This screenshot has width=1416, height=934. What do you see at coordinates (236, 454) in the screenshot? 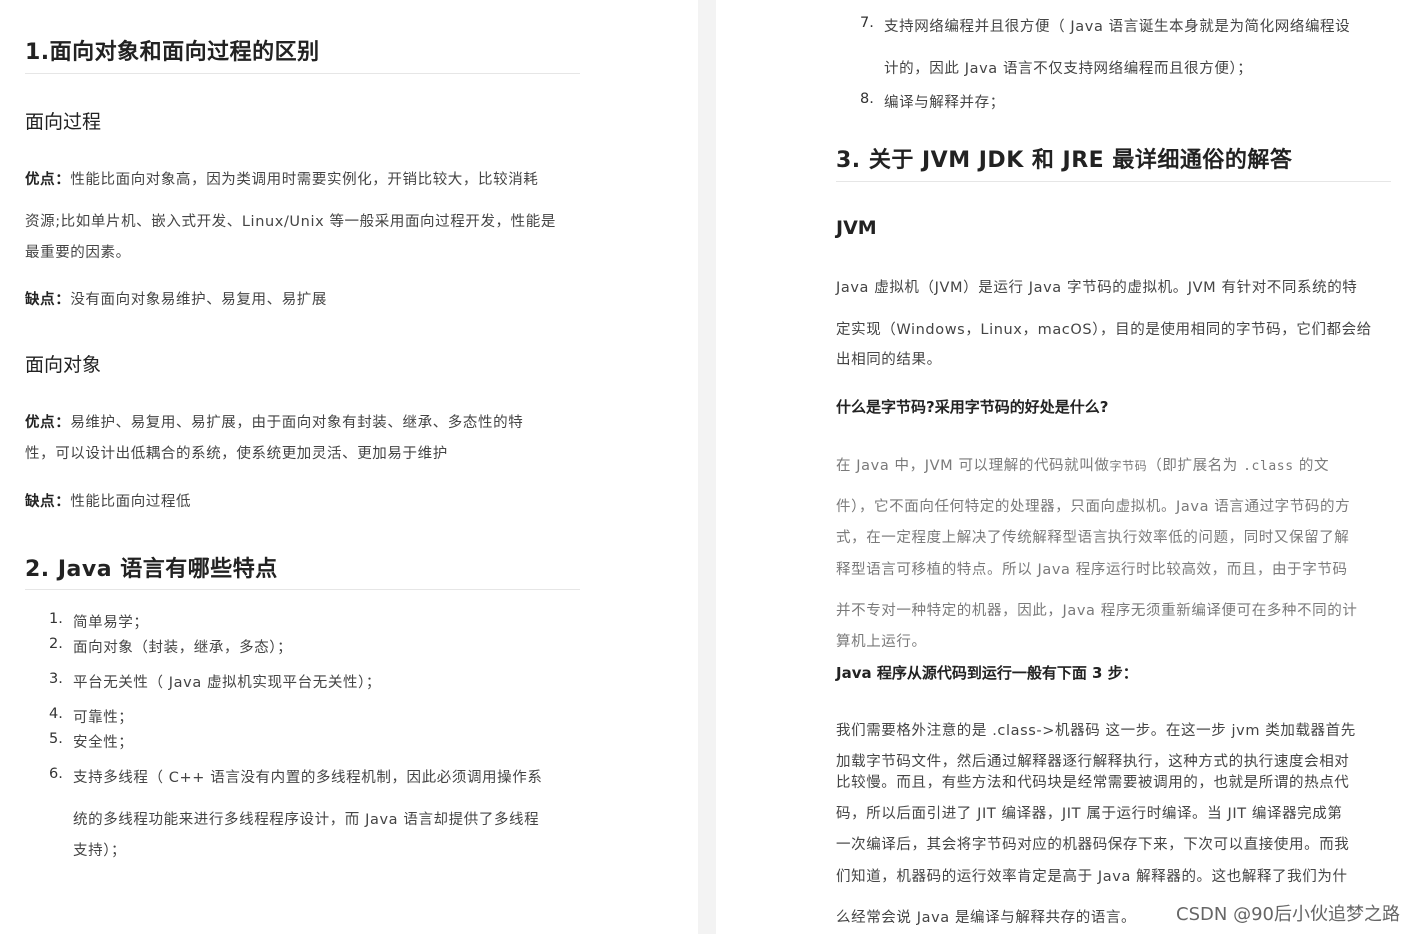
I see `oo-pros-line2: 性，可以设计出低耦合的系统，使系统更加灵活、更加易于维护` at bounding box center [236, 454].